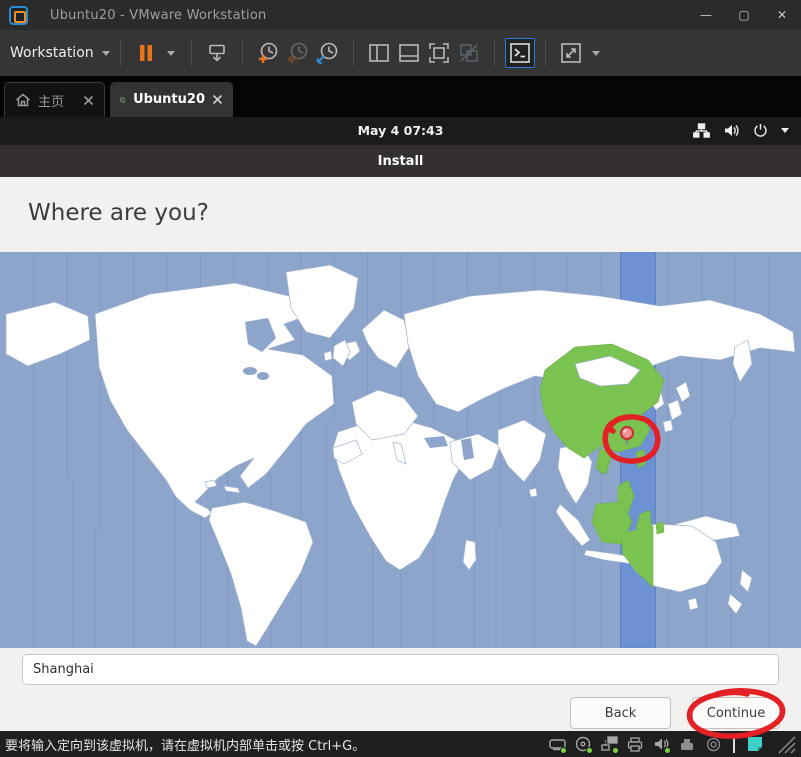 This screenshot has width=801, height=757. I want to click on network-icon, so click(701, 130).